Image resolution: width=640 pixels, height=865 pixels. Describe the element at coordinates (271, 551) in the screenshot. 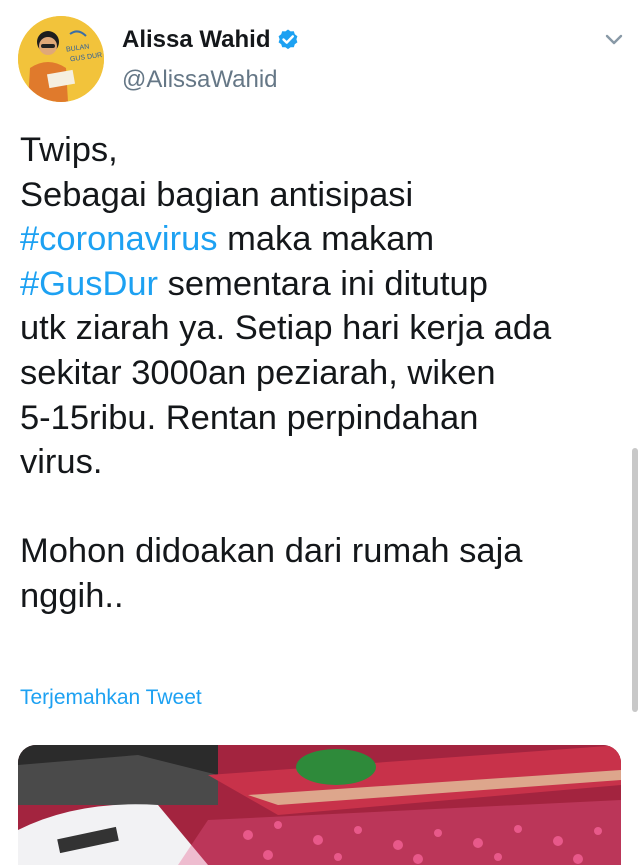

I see `tweet-text-segment: Mohon didoakan dari rumah saja` at that location.